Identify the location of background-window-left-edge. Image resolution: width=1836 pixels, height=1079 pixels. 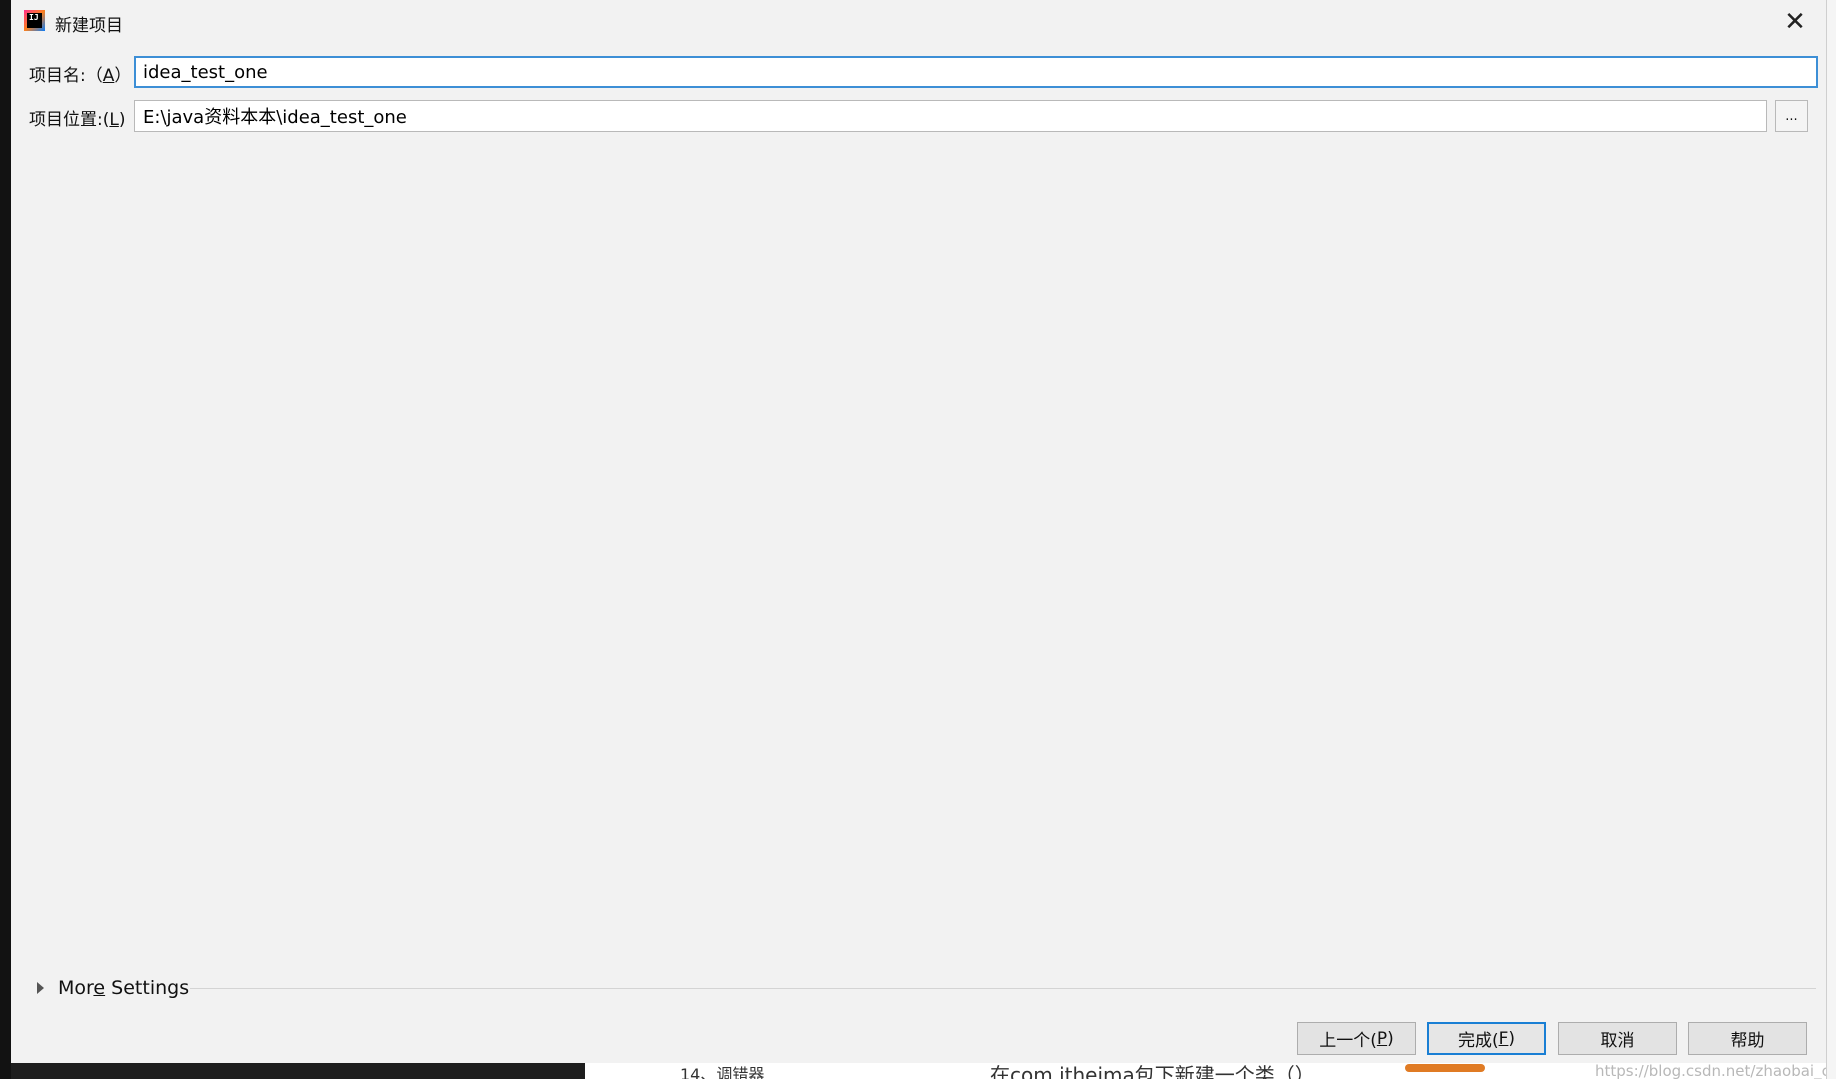
(5, 539).